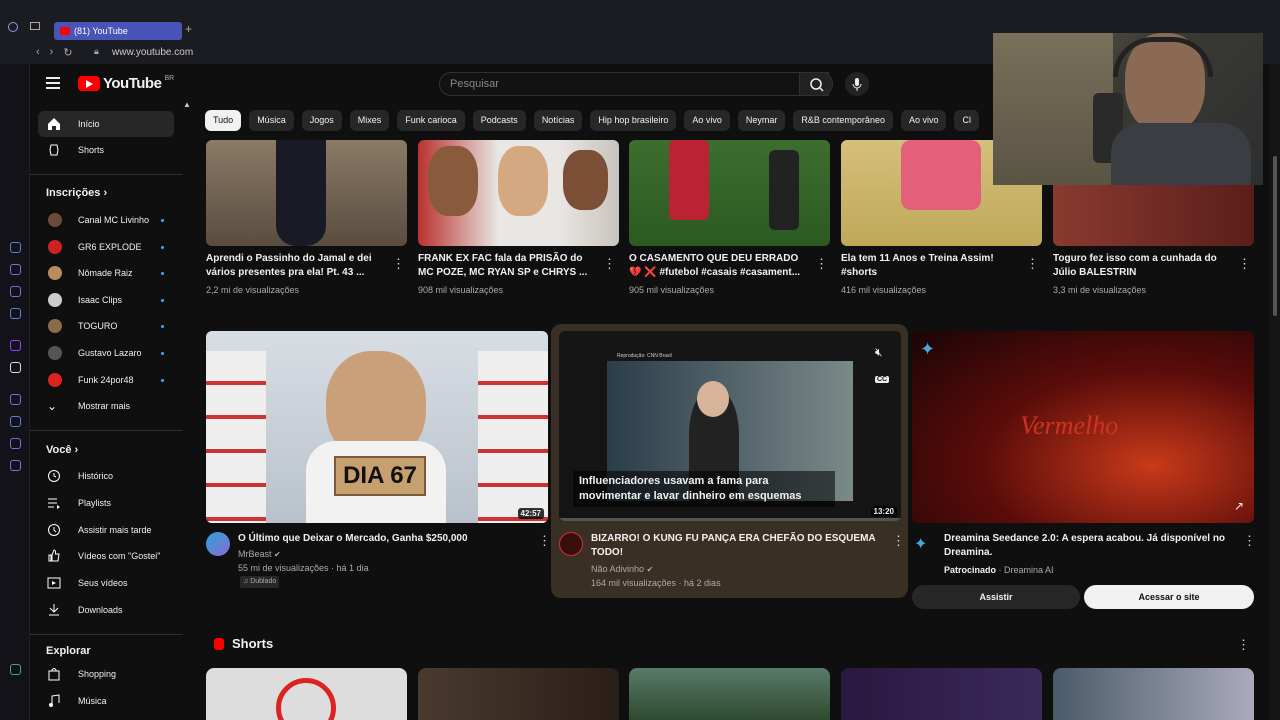  Describe the element at coordinates (857, 84) in the screenshot. I see `voice-search-button` at that location.